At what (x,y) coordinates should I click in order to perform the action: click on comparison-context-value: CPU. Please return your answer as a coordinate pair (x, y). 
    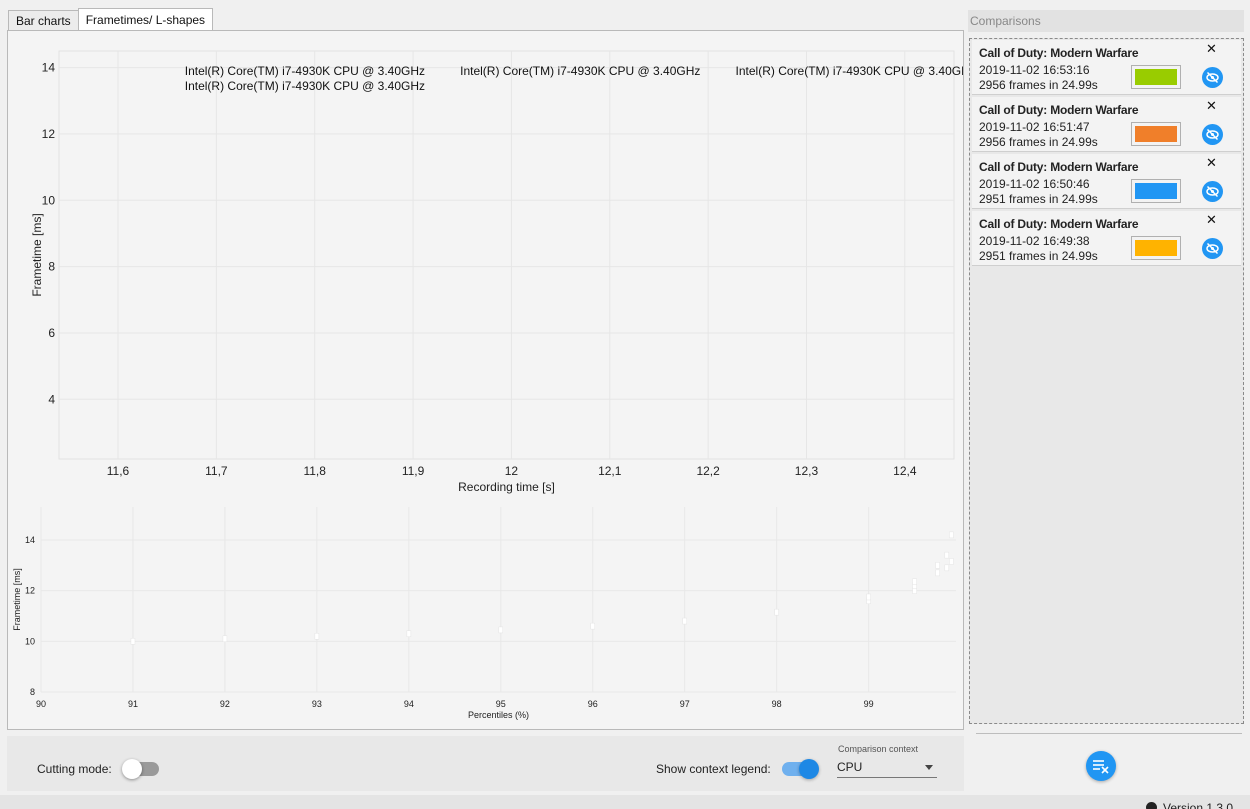
    Looking at the image, I should click on (850, 767).